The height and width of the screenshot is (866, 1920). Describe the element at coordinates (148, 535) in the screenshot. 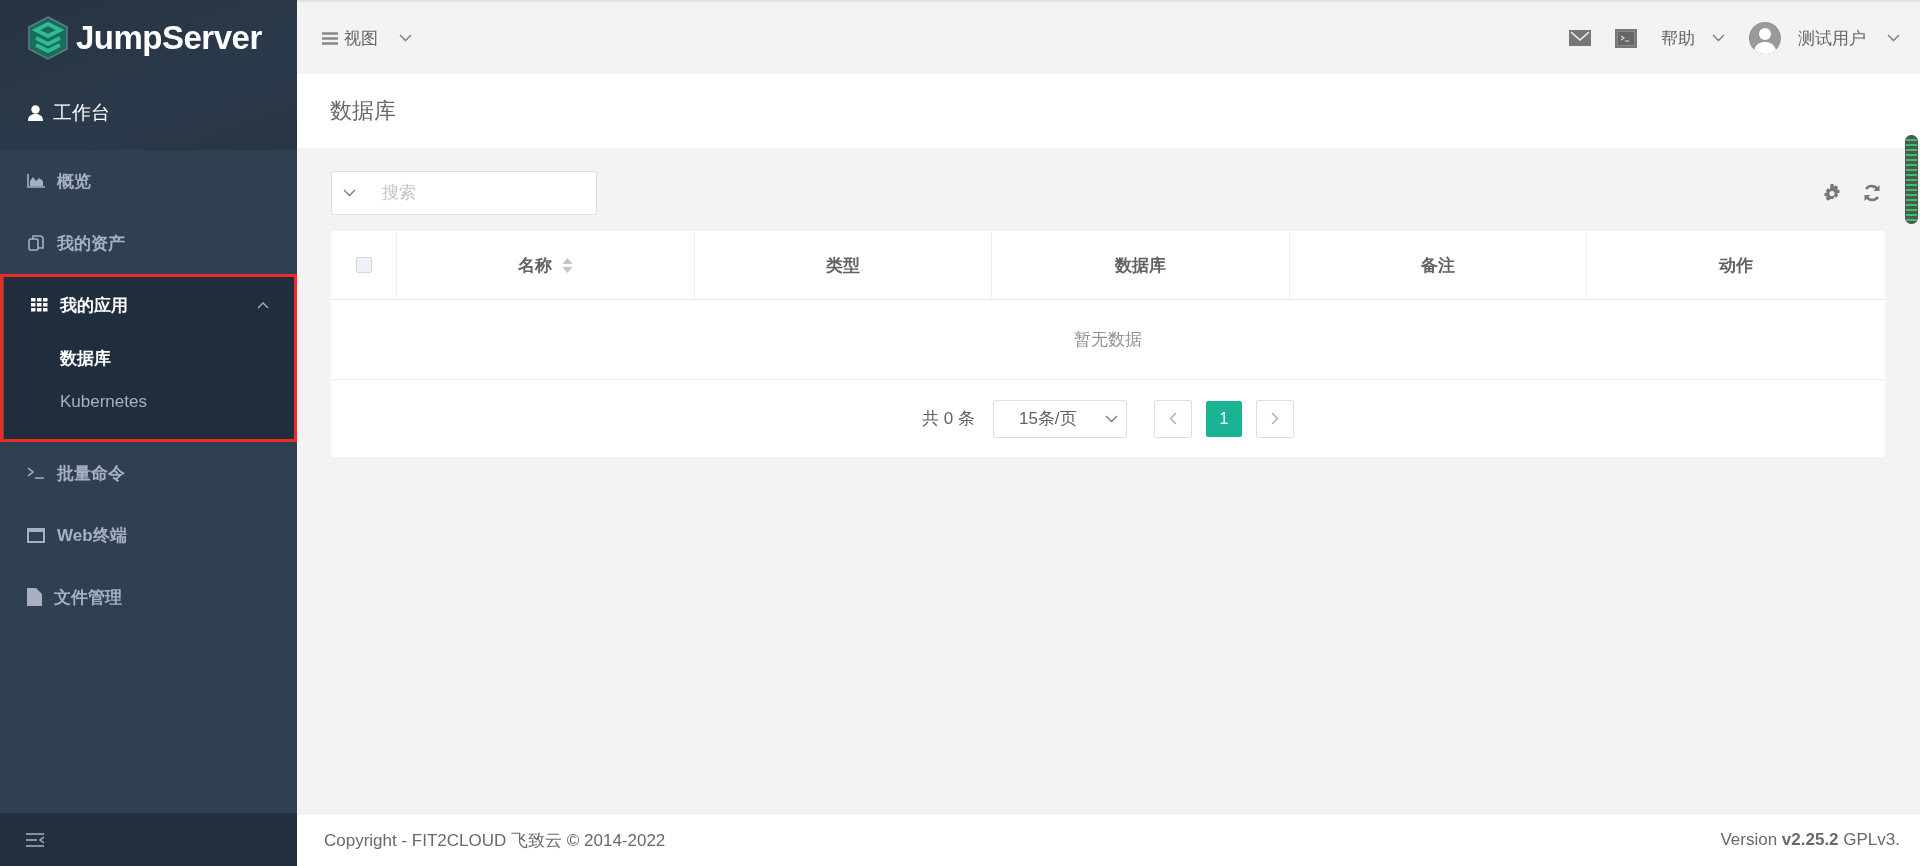

I see `sidebar-item: Web终端` at that location.